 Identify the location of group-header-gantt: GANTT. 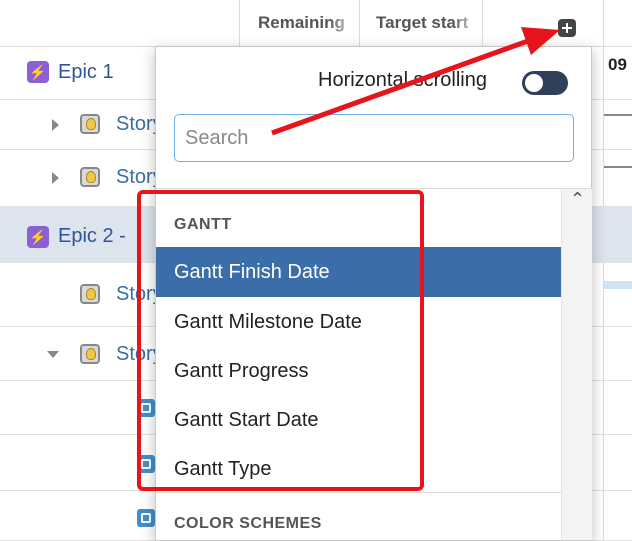
(203, 224).